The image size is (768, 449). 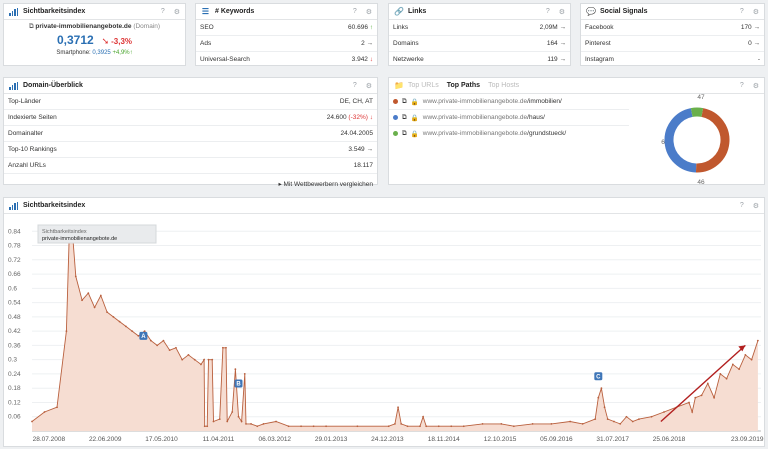 I want to click on links-card-header: 🔗 Links ? ⚙, so click(x=479, y=12).